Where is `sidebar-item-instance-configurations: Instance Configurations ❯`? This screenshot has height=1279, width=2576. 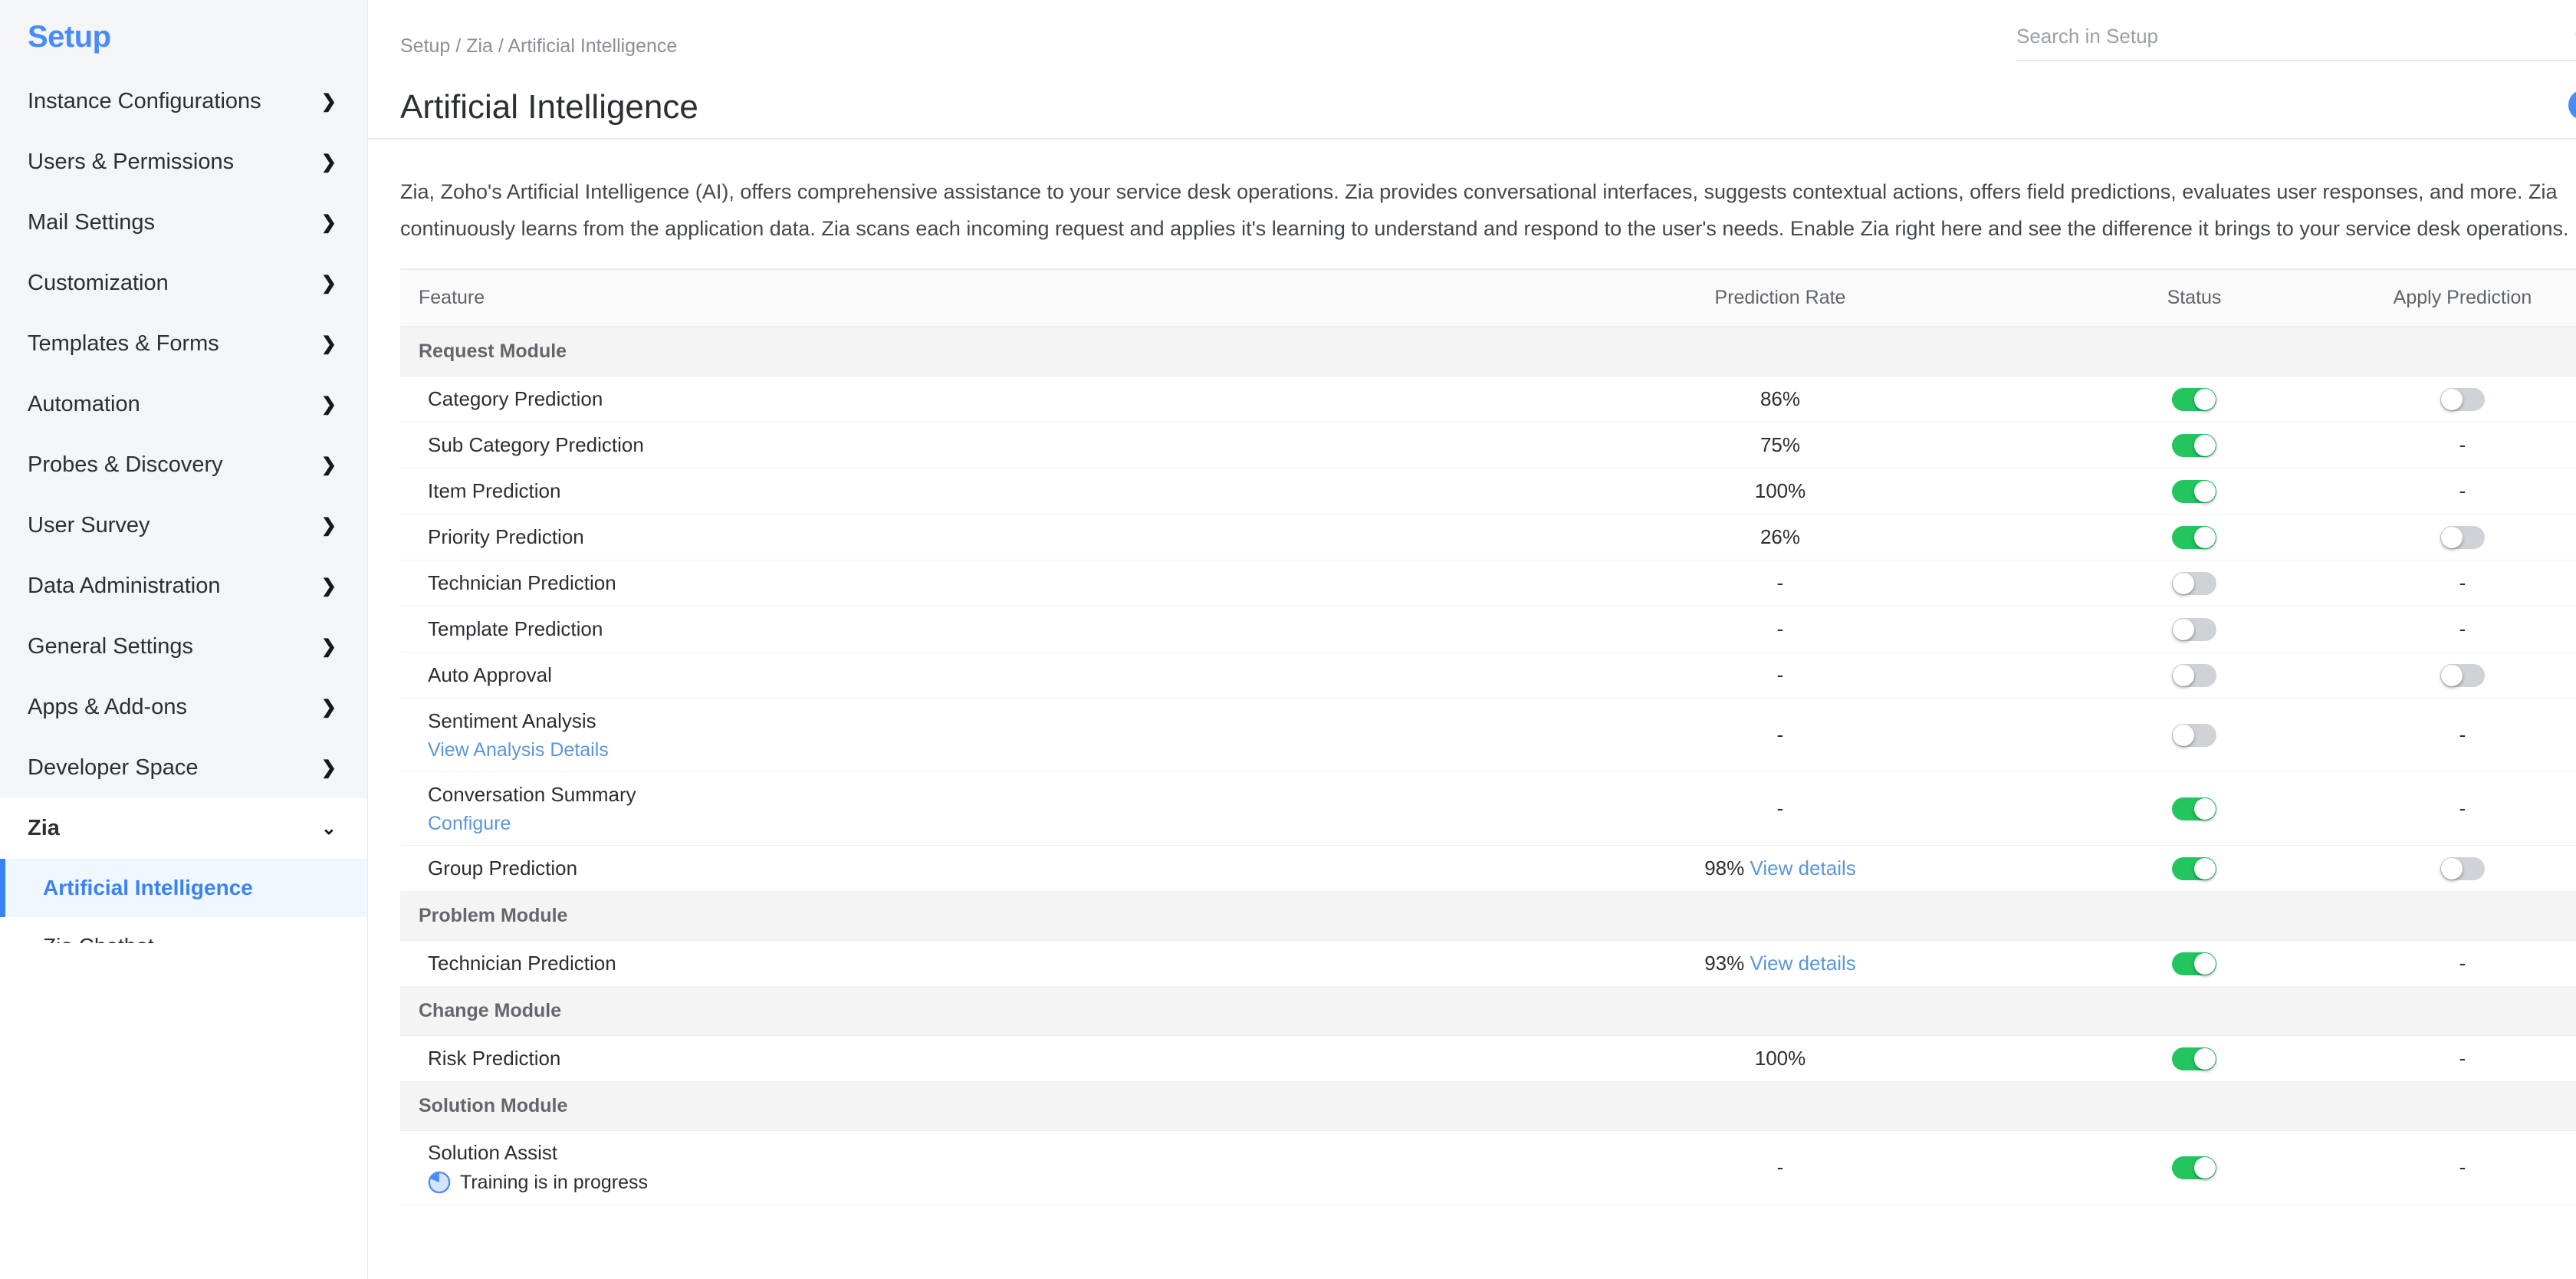
sidebar-item-instance-configurations: Instance Configurations ❯ is located at coordinates (184, 101).